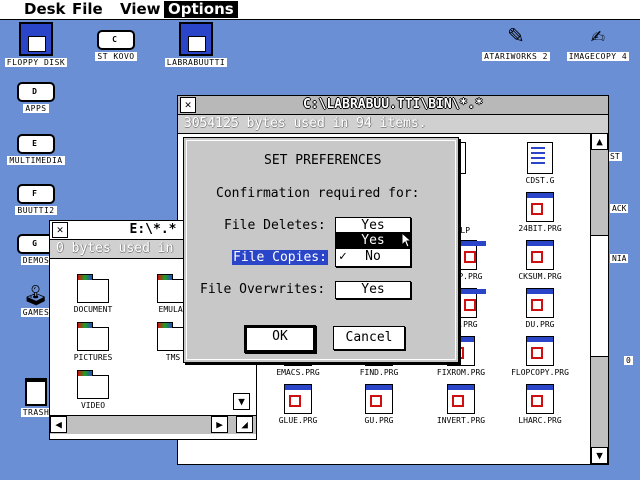 This screenshot has height=480, width=640. What do you see at coordinates (343, 256) in the screenshot?
I see `checkmark-icon: ✓` at bounding box center [343, 256].